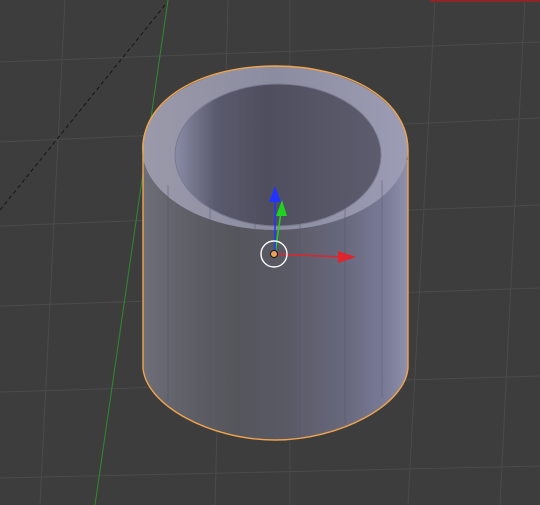  What do you see at coordinates (83, 107) in the screenshot?
I see `camera-frustum-dashed-line` at bounding box center [83, 107].